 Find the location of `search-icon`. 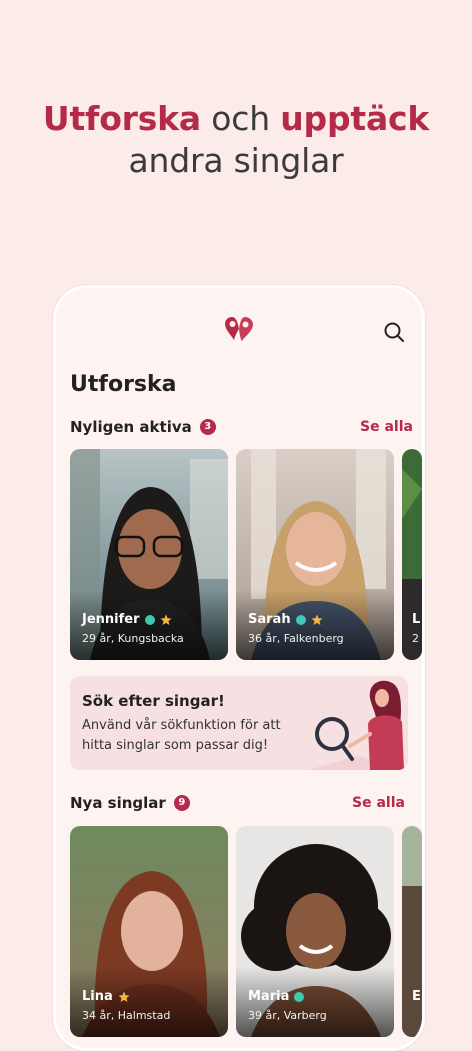

search-icon is located at coordinates (394, 332).